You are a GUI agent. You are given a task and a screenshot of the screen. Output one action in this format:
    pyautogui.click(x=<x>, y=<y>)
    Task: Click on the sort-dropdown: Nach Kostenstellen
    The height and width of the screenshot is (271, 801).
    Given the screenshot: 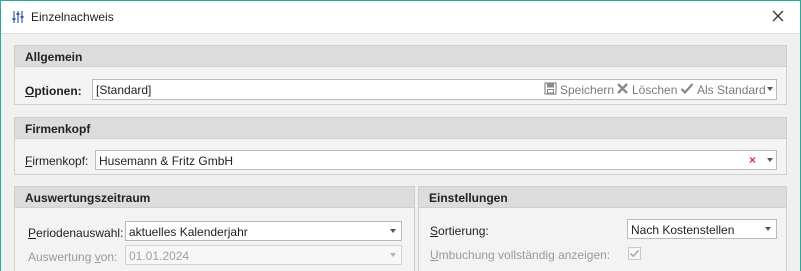 What is the action you would take?
    pyautogui.click(x=702, y=229)
    